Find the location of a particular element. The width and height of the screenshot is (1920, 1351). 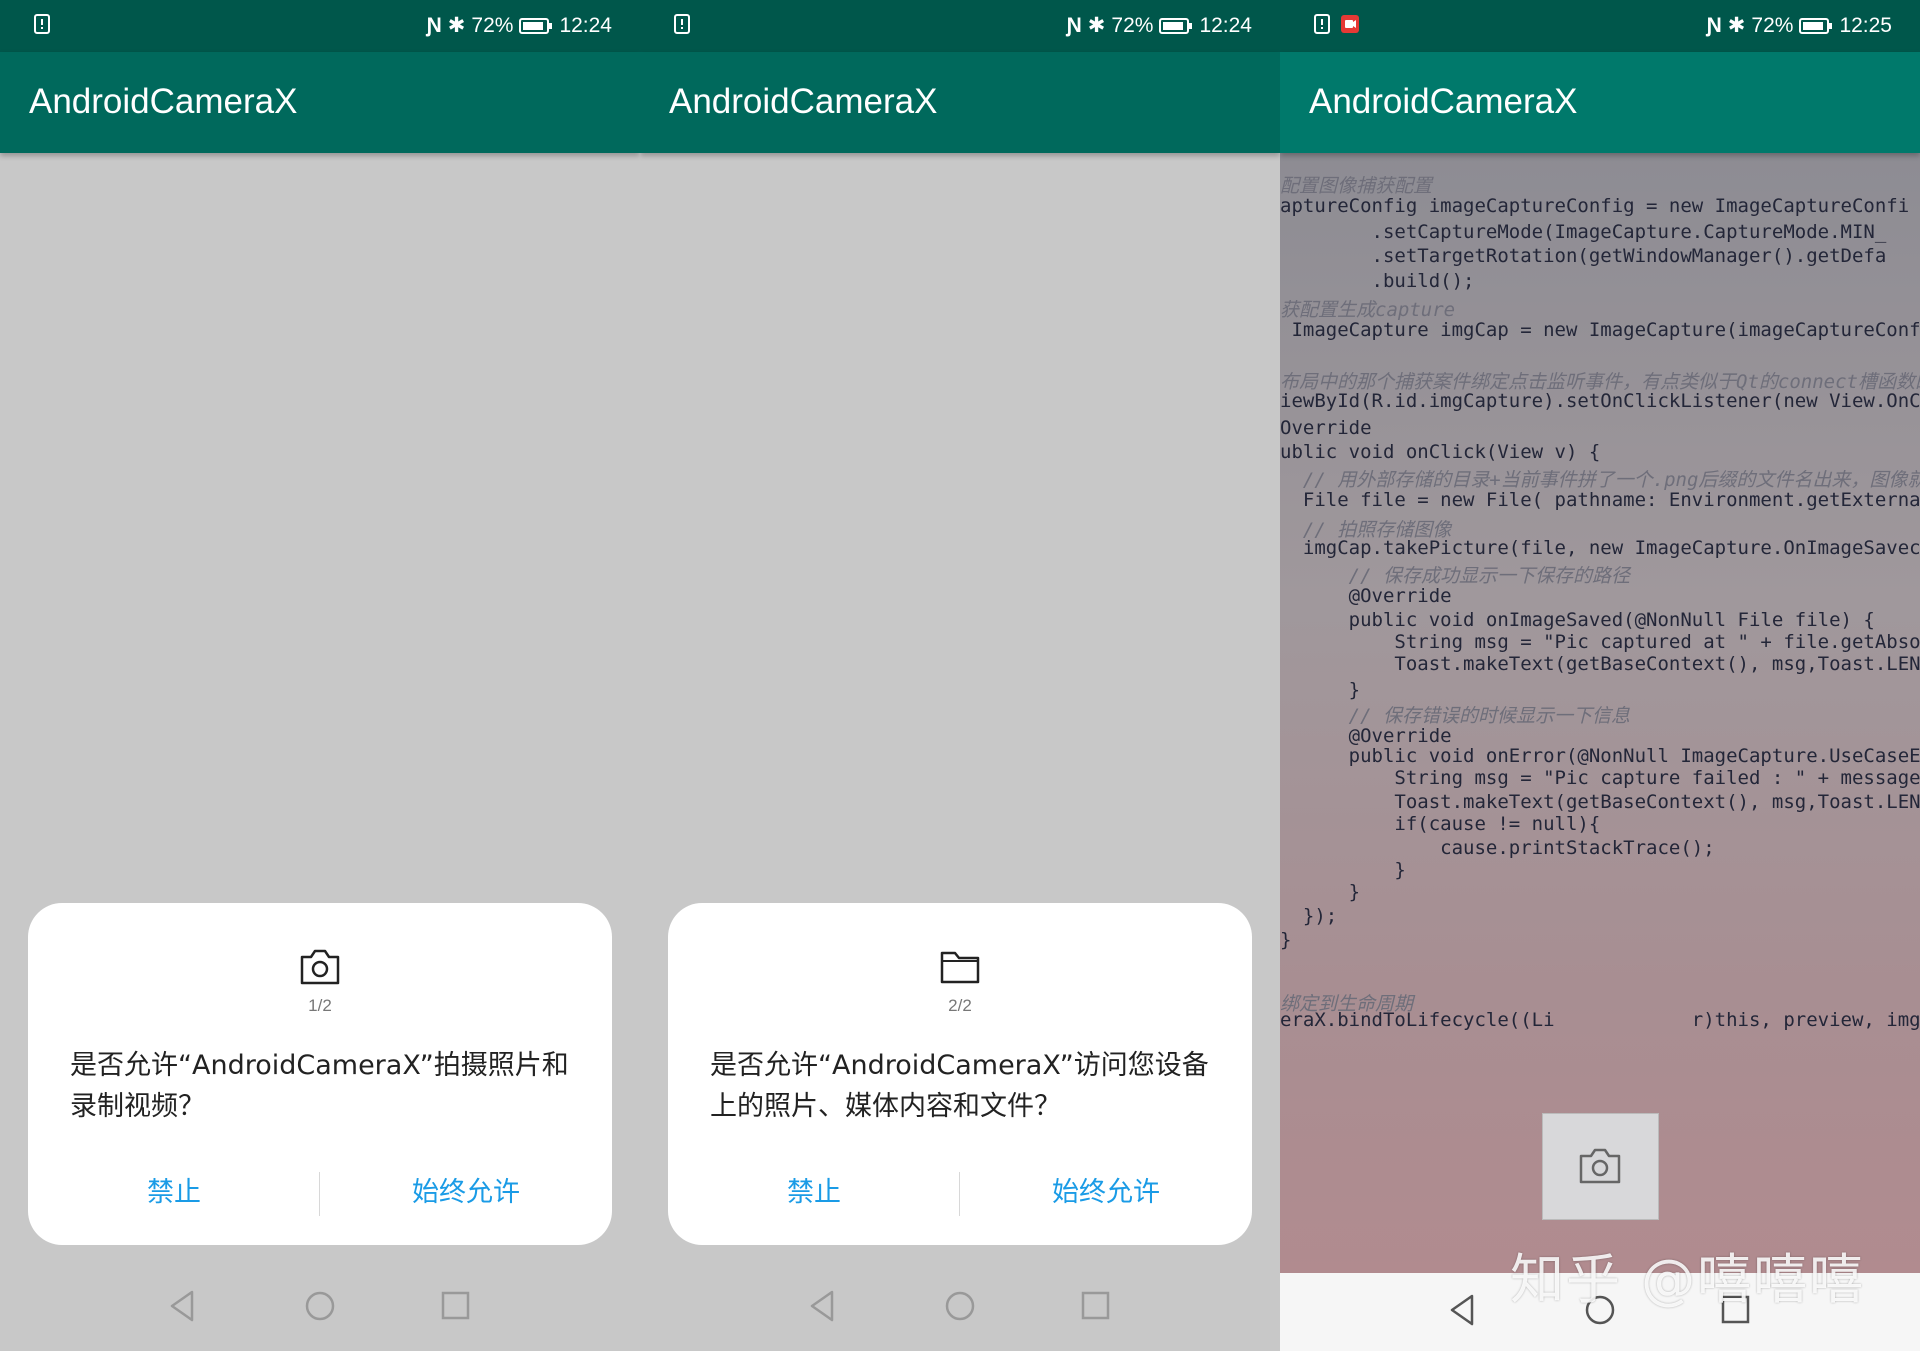

code-line: // 保存成功显示一下保存的路径 is located at coordinates (1455, 576).